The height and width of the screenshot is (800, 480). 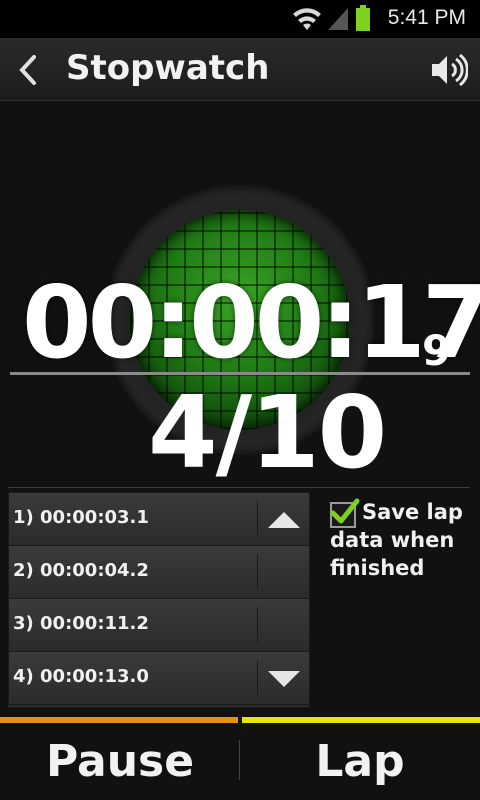 What do you see at coordinates (159, 519) in the screenshot?
I see `list-item: 1) 00:00:03.1` at bounding box center [159, 519].